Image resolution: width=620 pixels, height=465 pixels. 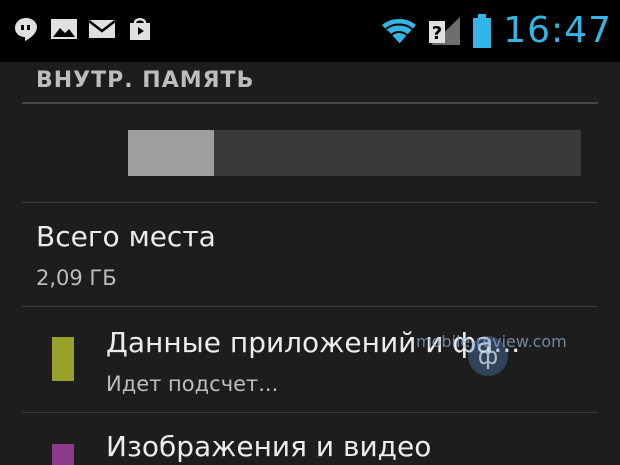 What do you see at coordinates (354, 153) in the screenshot?
I see `storage-usage-bar` at bounding box center [354, 153].